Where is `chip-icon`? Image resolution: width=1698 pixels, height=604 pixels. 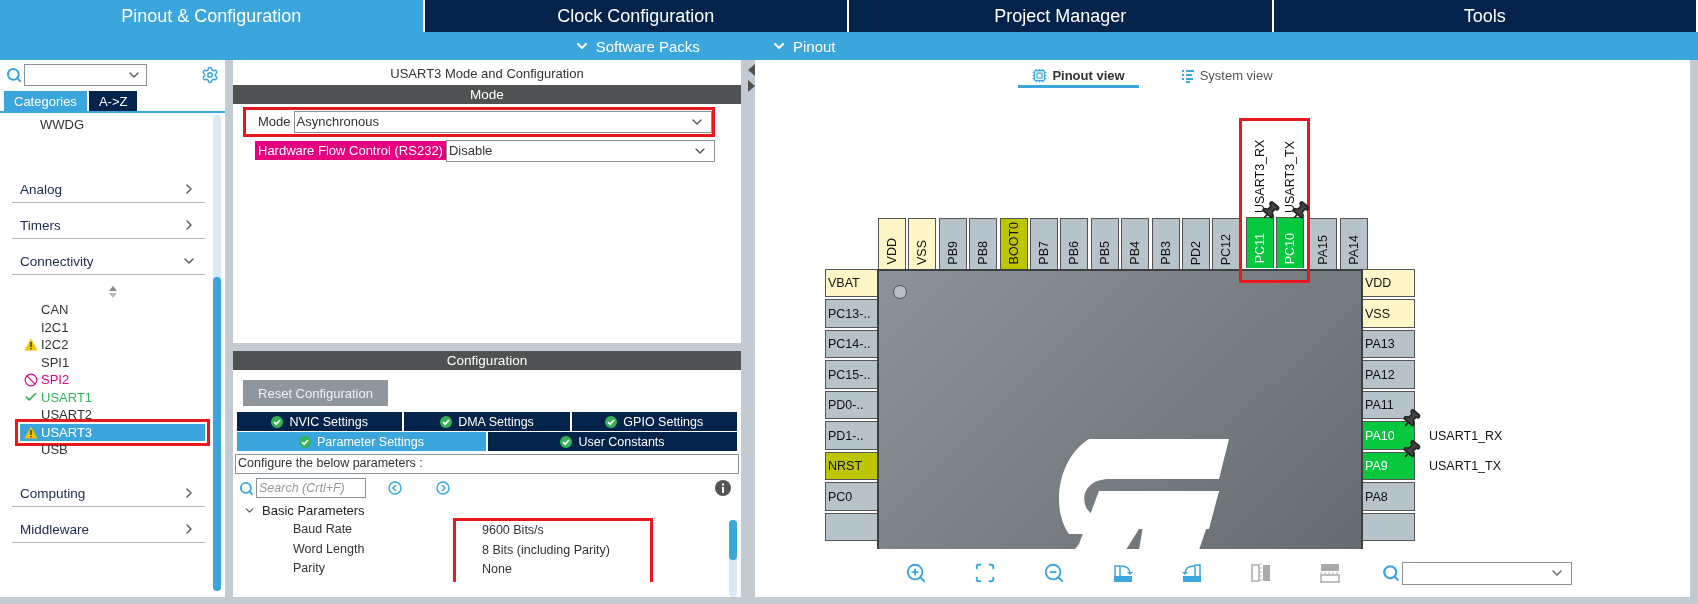
chip-icon is located at coordinates (1040, 75).